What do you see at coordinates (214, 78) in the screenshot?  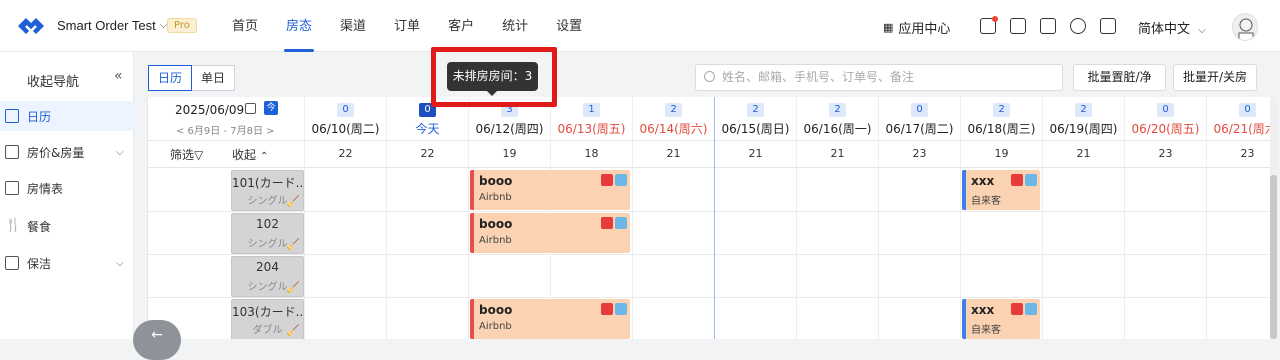 I see `view-single-day-button: 单日` at bounding box center [214, 78].